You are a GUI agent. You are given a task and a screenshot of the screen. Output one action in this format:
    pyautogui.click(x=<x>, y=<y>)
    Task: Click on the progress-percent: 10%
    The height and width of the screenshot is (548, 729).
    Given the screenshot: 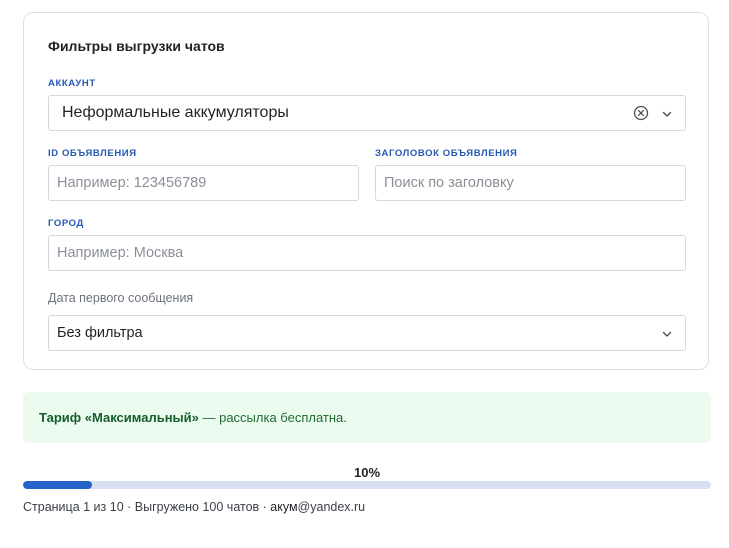 What is the action you would take?
    pyautogui.click(x=367, y=472)
    